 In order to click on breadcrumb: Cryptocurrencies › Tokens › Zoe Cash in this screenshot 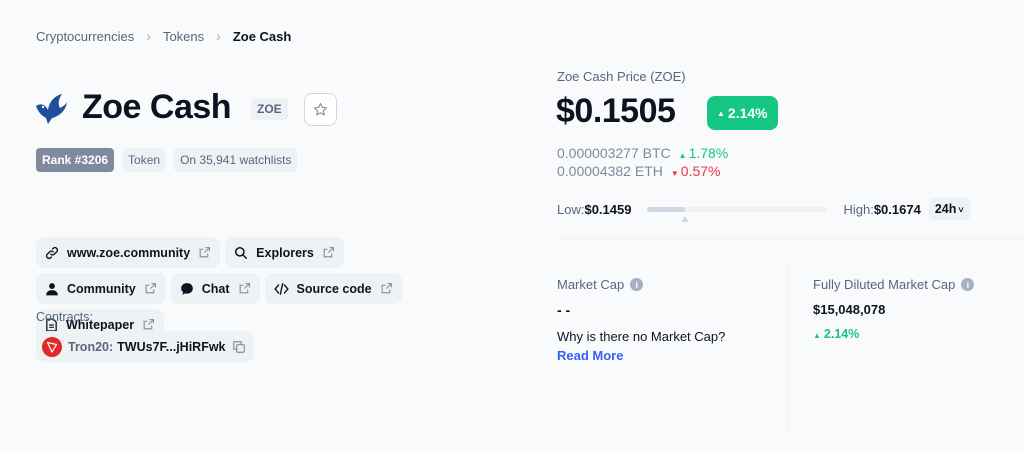, I will do `click(163, 36)`.